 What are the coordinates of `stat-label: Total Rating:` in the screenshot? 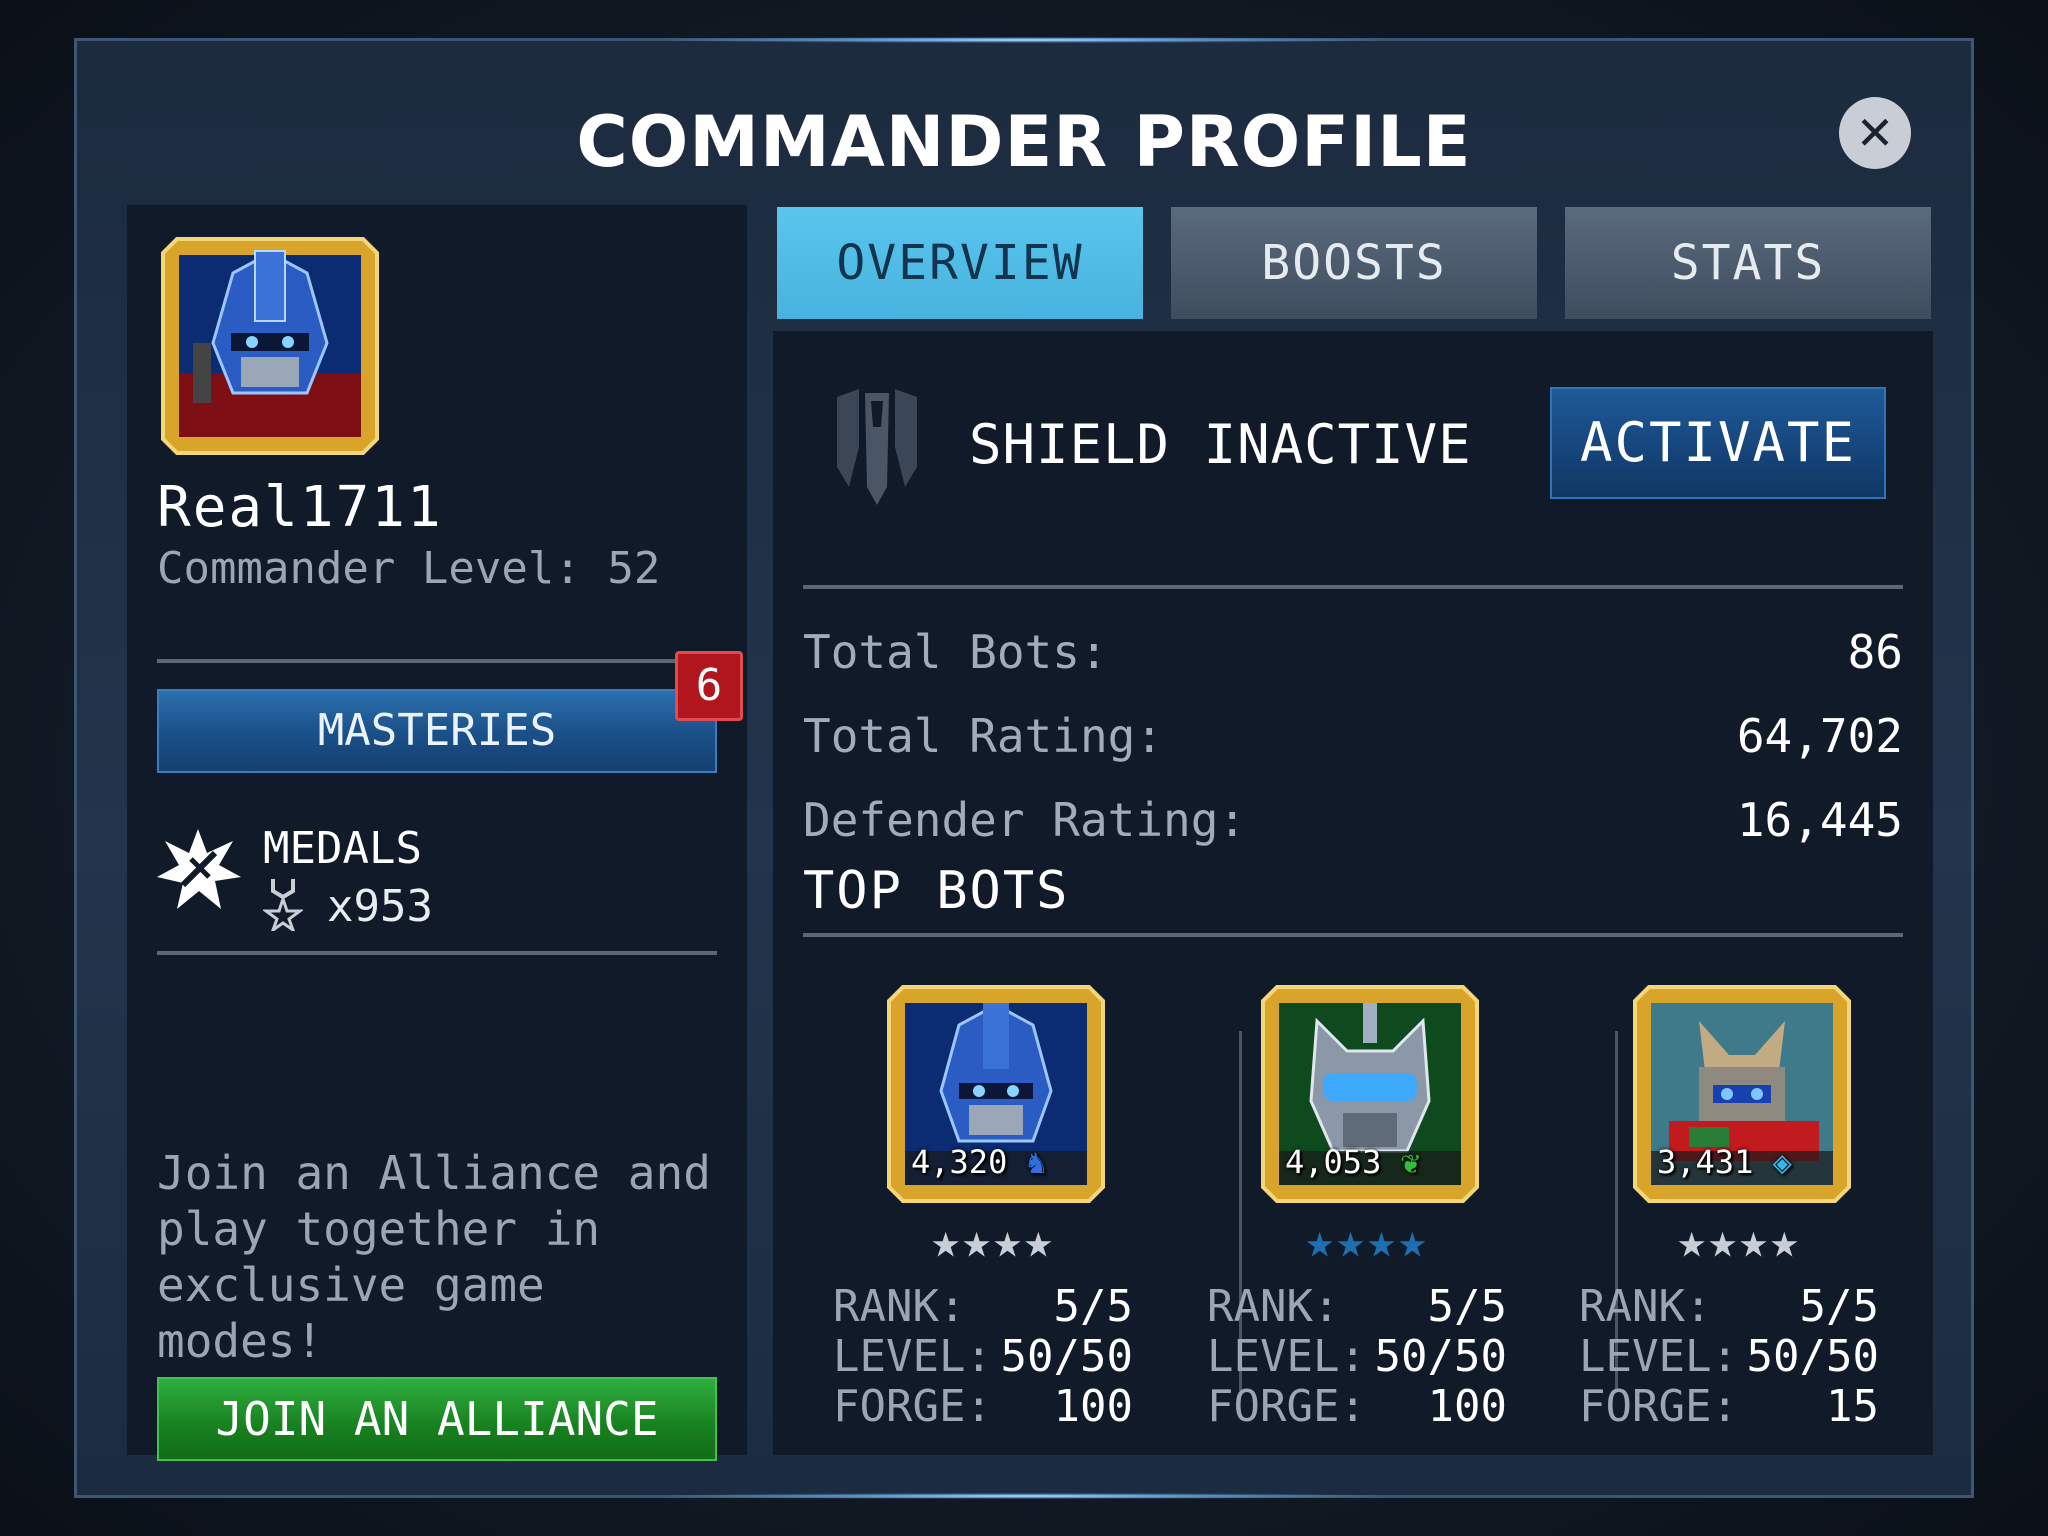 It's located at (983, 736).